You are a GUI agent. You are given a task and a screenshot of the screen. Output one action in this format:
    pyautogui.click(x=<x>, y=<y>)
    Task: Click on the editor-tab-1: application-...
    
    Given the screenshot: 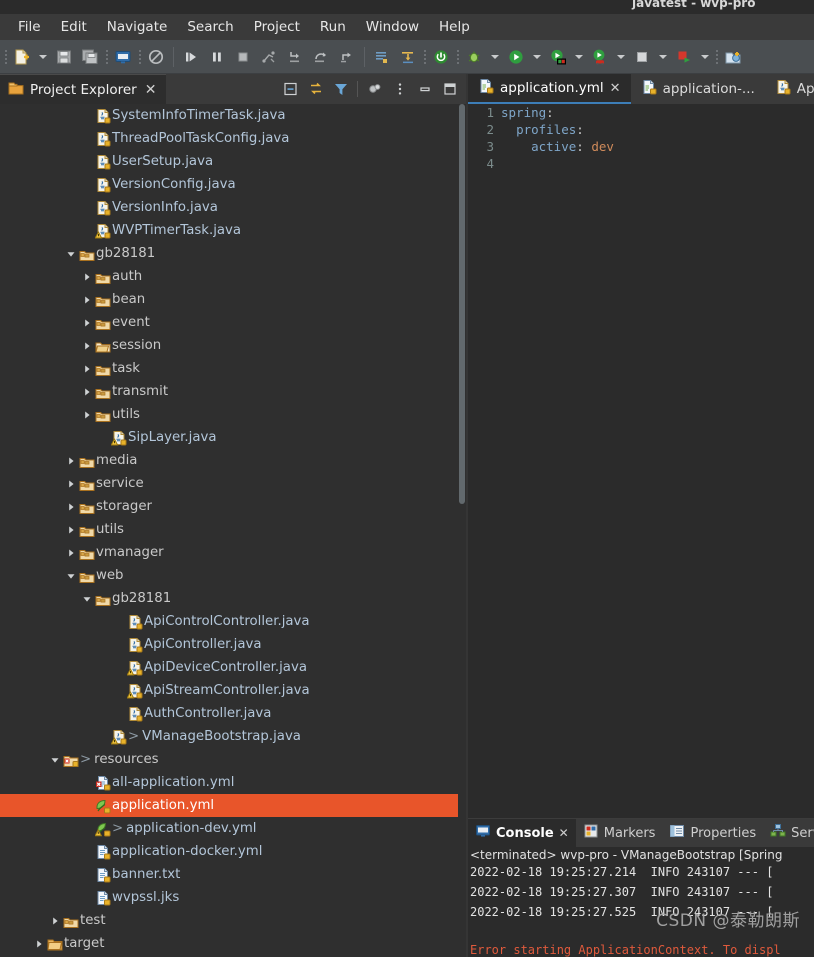 What is the action you would take?
    pyautogui.click(x=697, y=89)
    